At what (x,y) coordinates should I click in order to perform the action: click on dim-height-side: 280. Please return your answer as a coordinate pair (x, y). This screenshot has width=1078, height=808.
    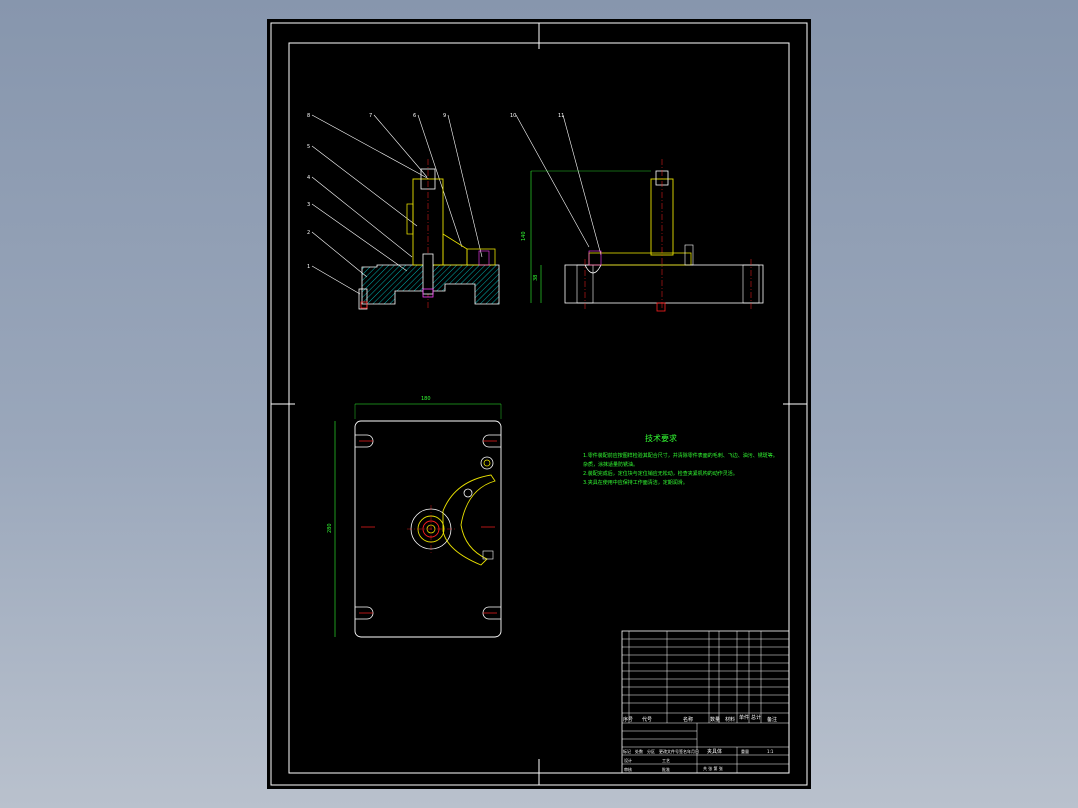
    Looking at the image, I should click on (330, 528).